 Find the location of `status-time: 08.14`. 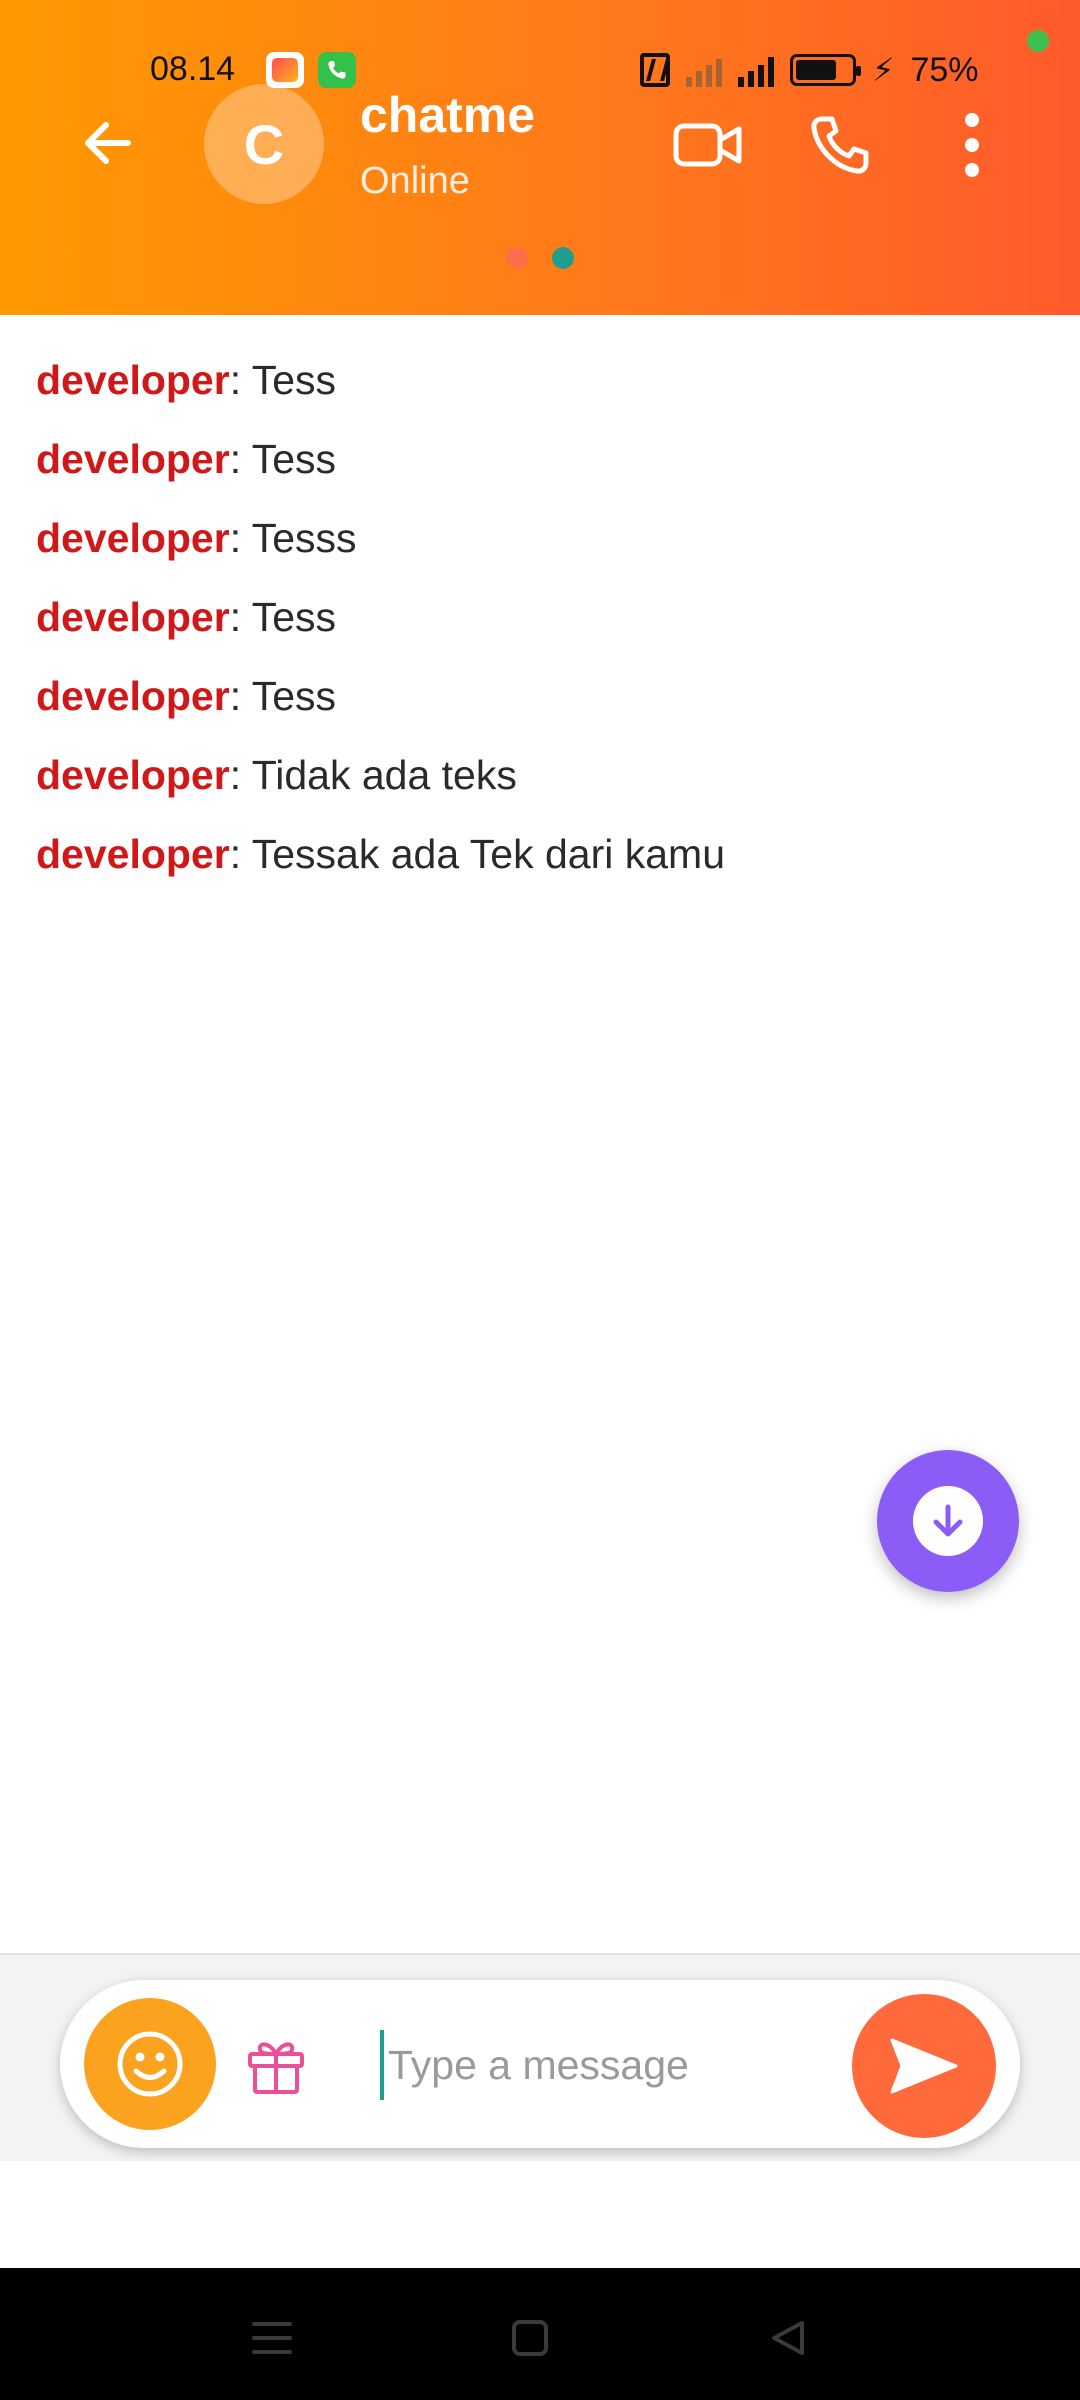

status-time: 08.14 is located at coordinates (193, 69).